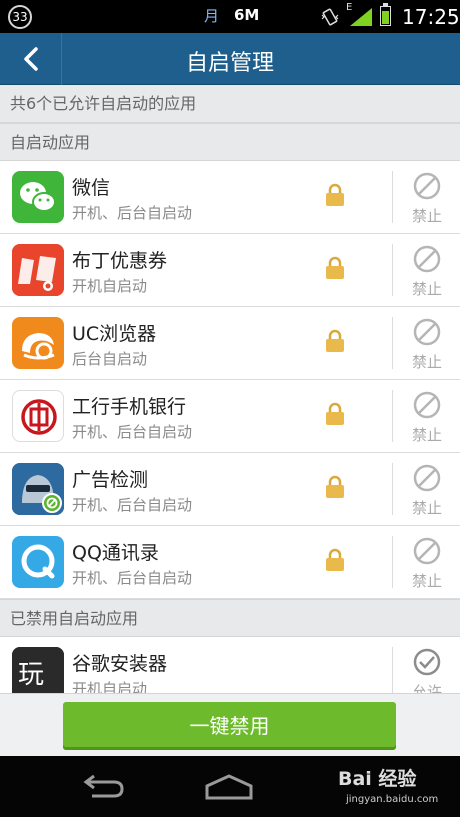 This screenshot has width=460, height=817. Describe the element at coordinates (230, 270) in the screenshot. I see `list-item: 布丁优惠券 开机自启动 禁止` at that location.